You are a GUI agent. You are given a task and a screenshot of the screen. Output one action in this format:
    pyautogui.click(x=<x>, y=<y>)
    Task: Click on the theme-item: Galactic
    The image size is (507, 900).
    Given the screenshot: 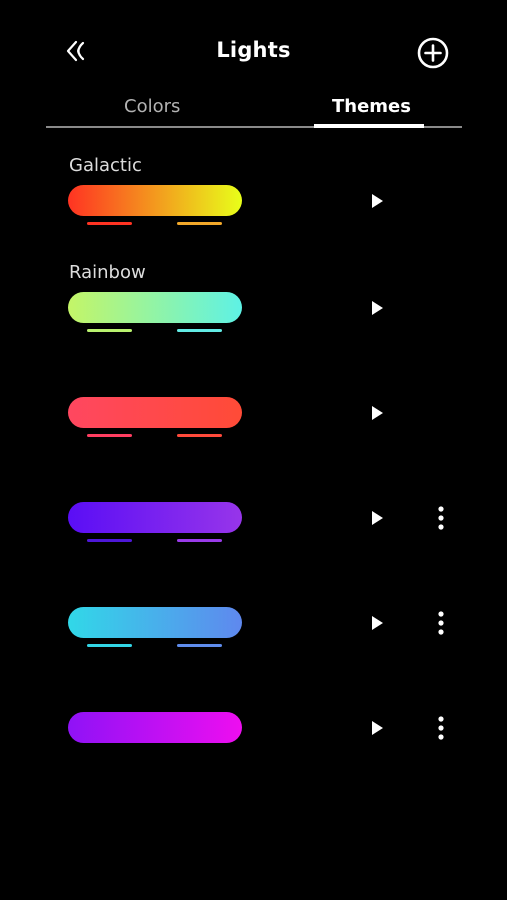 What is the action you would take?
    pyautogui.click(x=253, y=195)
    